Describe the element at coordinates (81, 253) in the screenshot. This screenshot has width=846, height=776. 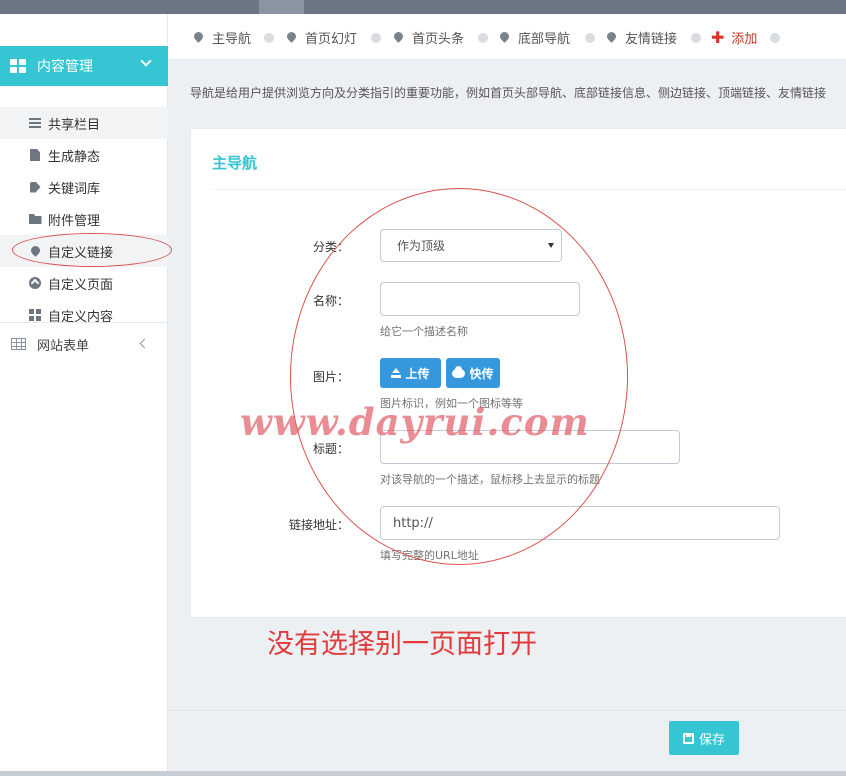
I see `sidebar-item-label: 自定义链接` at that location.